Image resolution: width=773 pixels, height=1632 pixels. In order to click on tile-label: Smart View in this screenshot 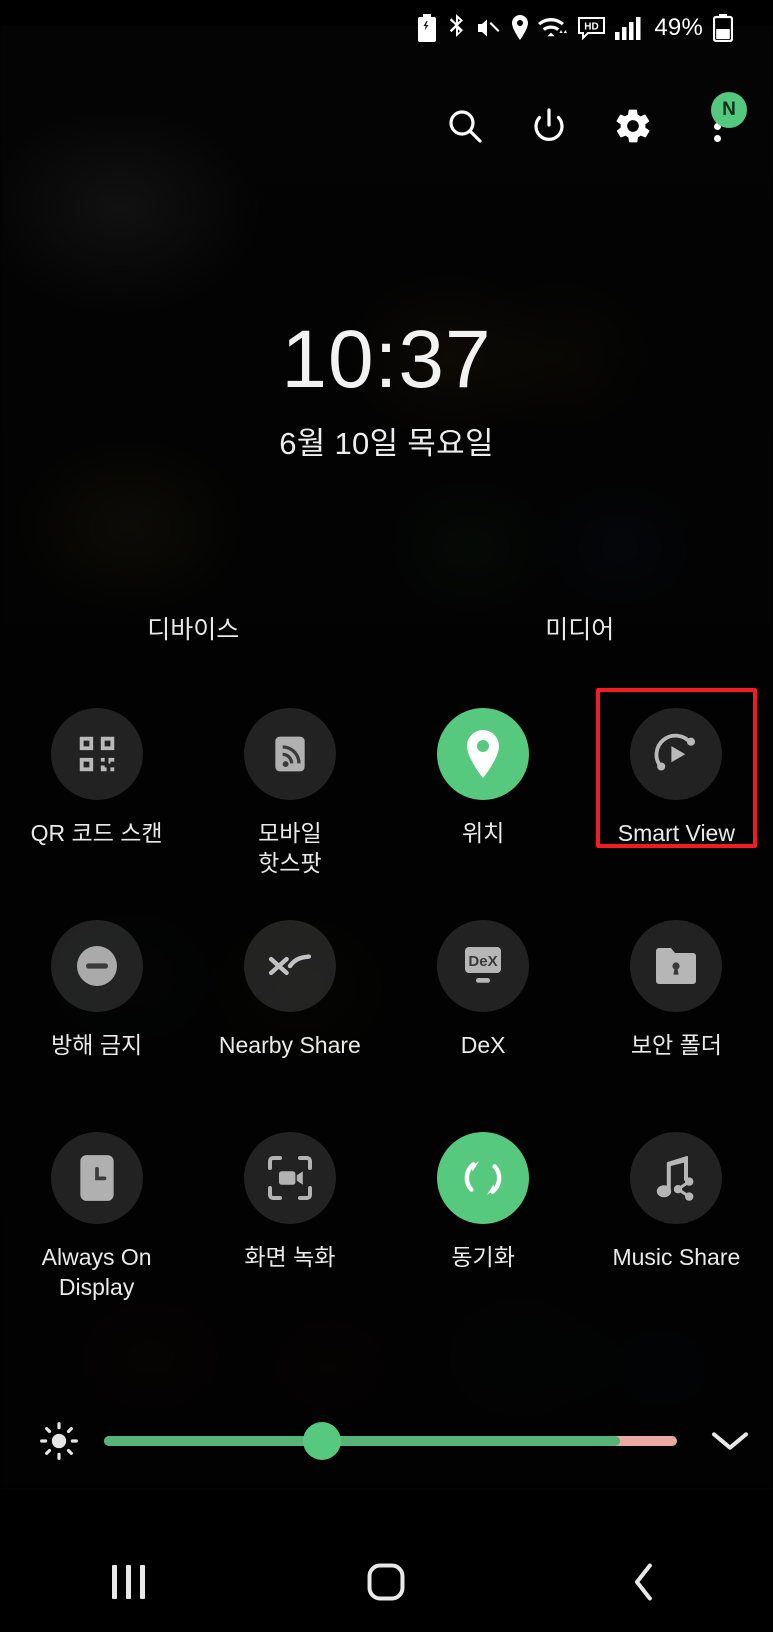, I will do `click(676, 833)`.